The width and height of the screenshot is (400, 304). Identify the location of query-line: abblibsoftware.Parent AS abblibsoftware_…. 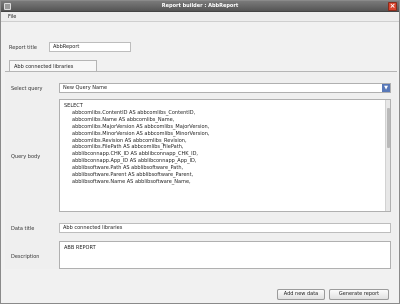
(133, 175).